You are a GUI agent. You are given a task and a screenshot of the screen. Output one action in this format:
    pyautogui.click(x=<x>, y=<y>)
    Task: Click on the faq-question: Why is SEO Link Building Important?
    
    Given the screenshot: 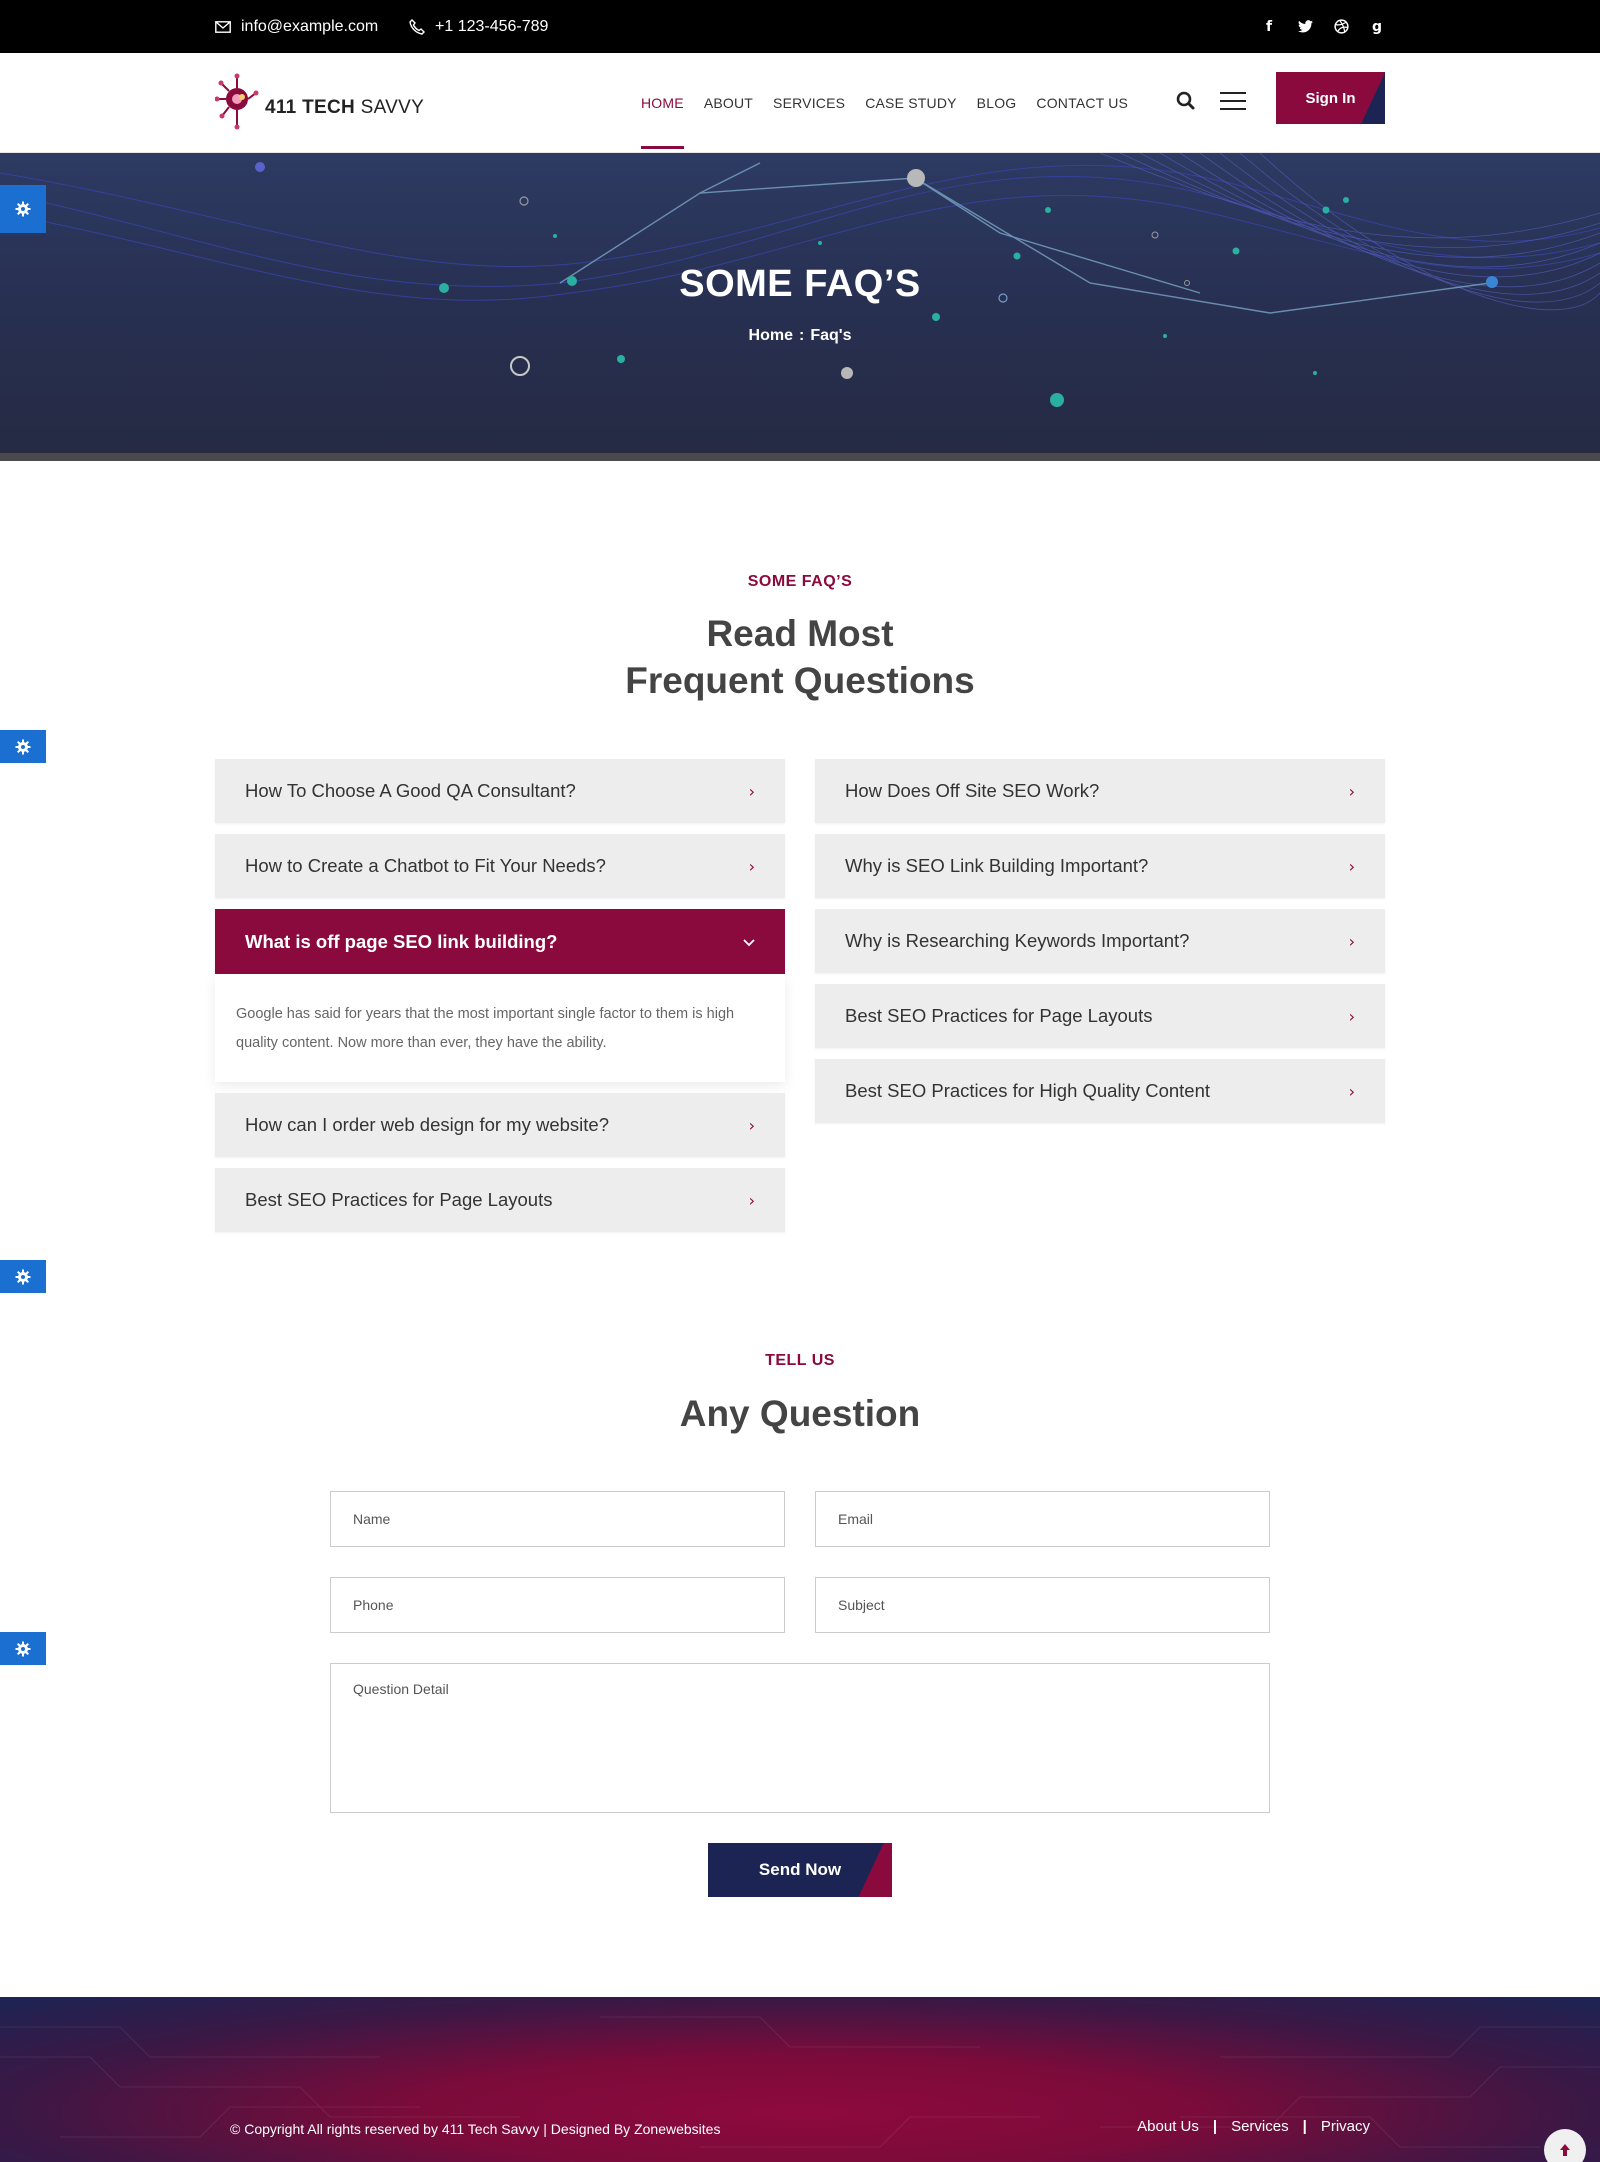 What is the action you would take?
    pyautogui.click(x=997, y=865)
    